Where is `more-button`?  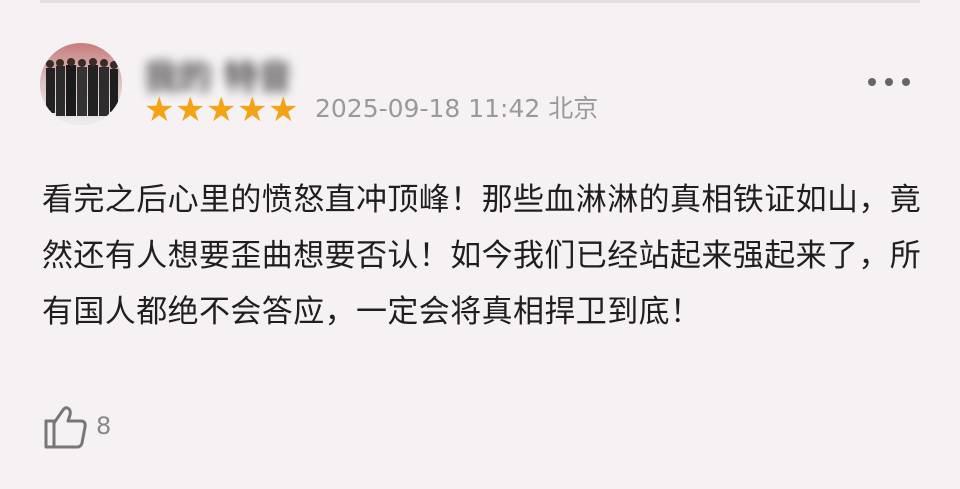 more-button is located at coordinates (889, 82).